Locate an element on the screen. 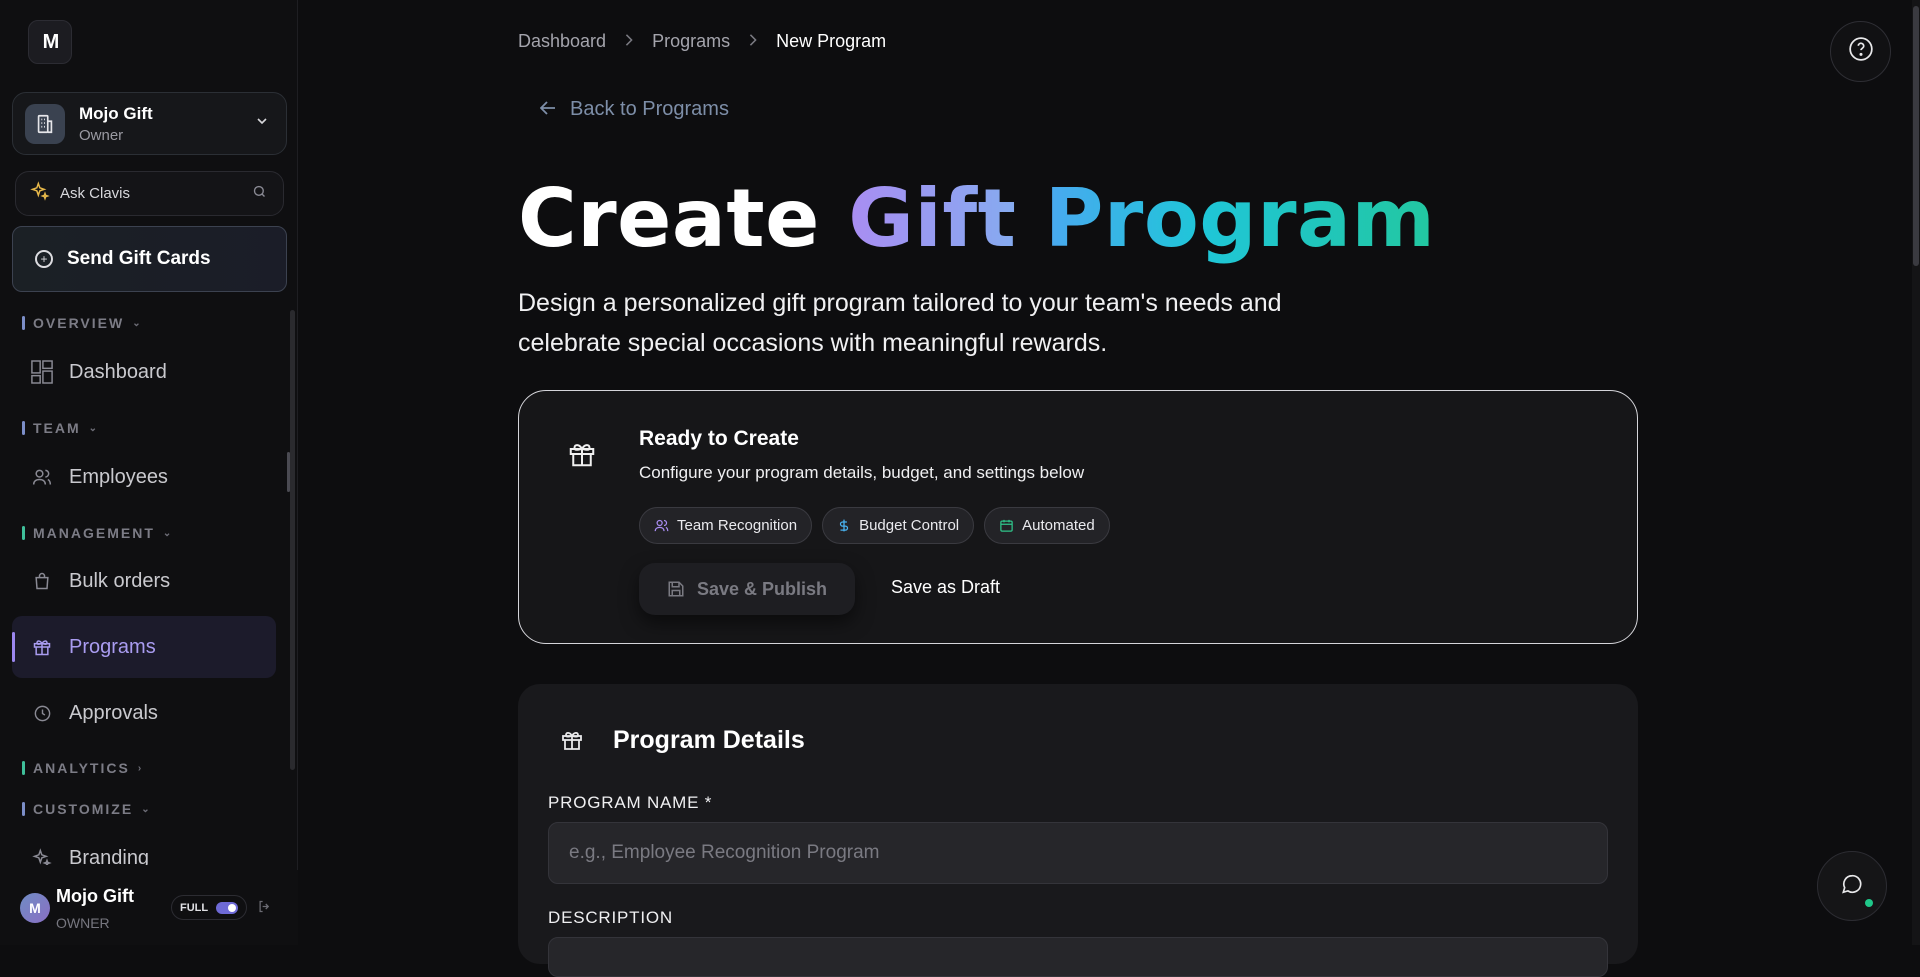  section-team: TEAM ⌄ is located at coordinates (59, 428).